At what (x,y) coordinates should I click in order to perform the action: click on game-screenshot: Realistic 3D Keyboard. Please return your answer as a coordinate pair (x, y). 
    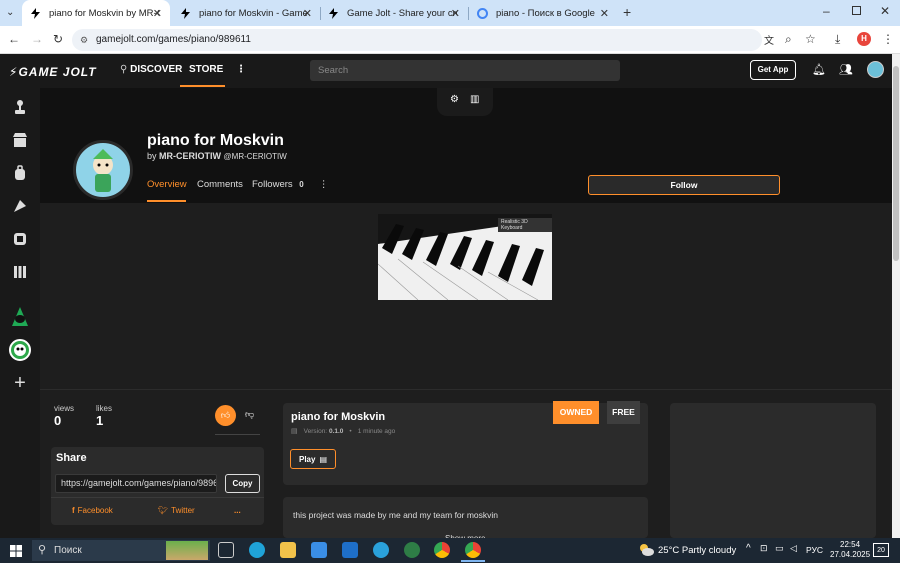
    Looking at the image, I should click on (465, 257).